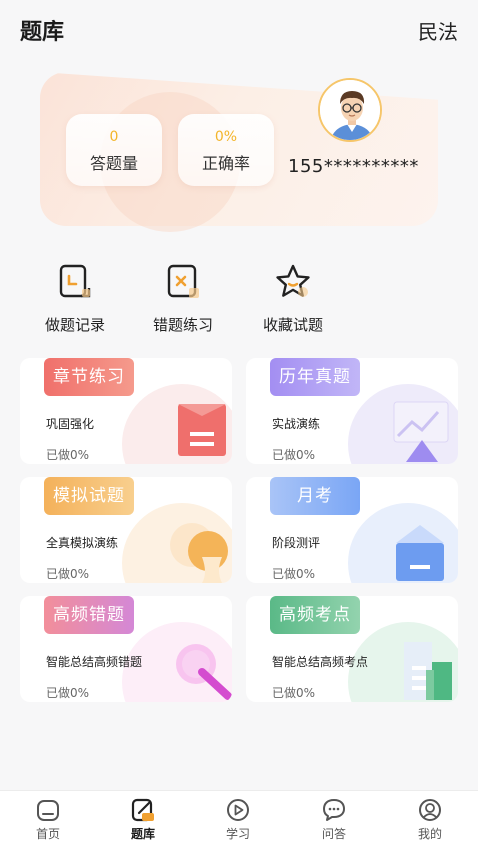 The width and height of the screenshot is (478, 850). I want to click on card-past-exams: 历年真题 实战演练 已做0%, so click(352, 411).